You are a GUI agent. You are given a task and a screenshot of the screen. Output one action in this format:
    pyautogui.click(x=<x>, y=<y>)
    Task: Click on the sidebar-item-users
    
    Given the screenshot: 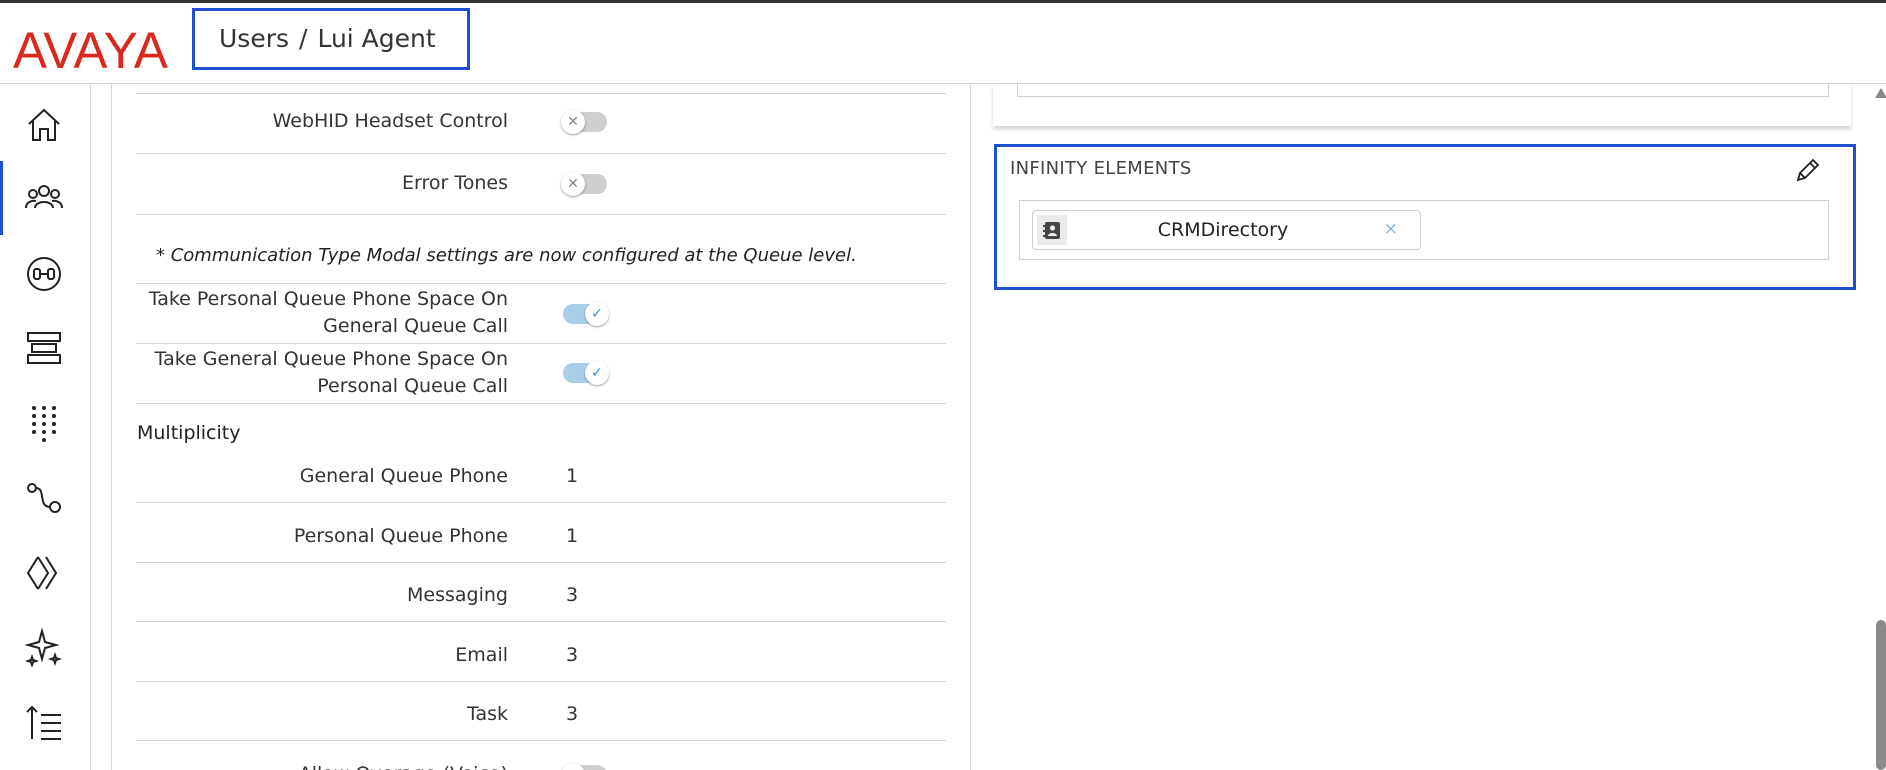 What is the action you would take?
    pyautogui.click(x=45, y=198)
    